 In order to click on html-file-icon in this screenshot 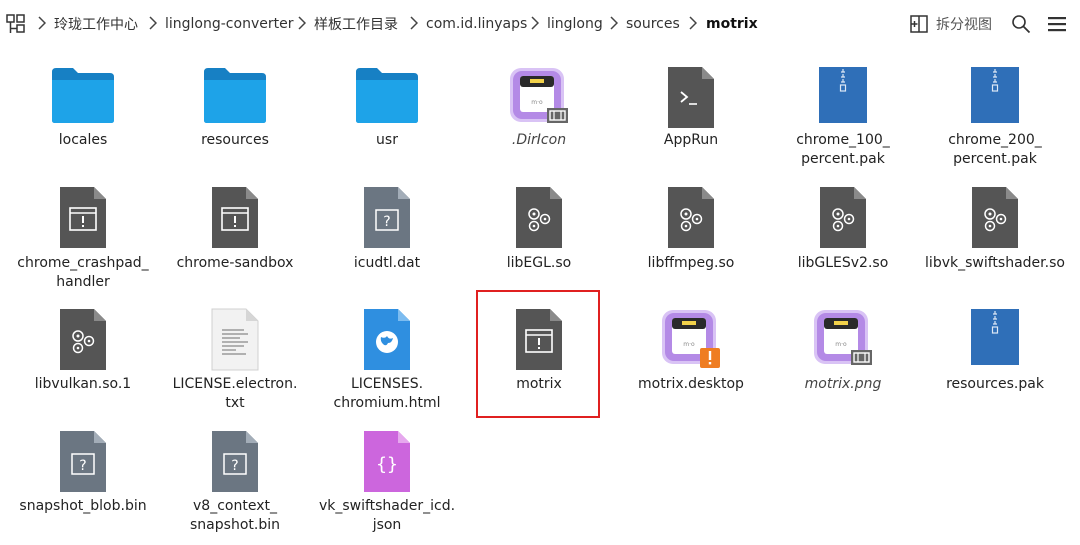, I will do `click(387, 340)`.